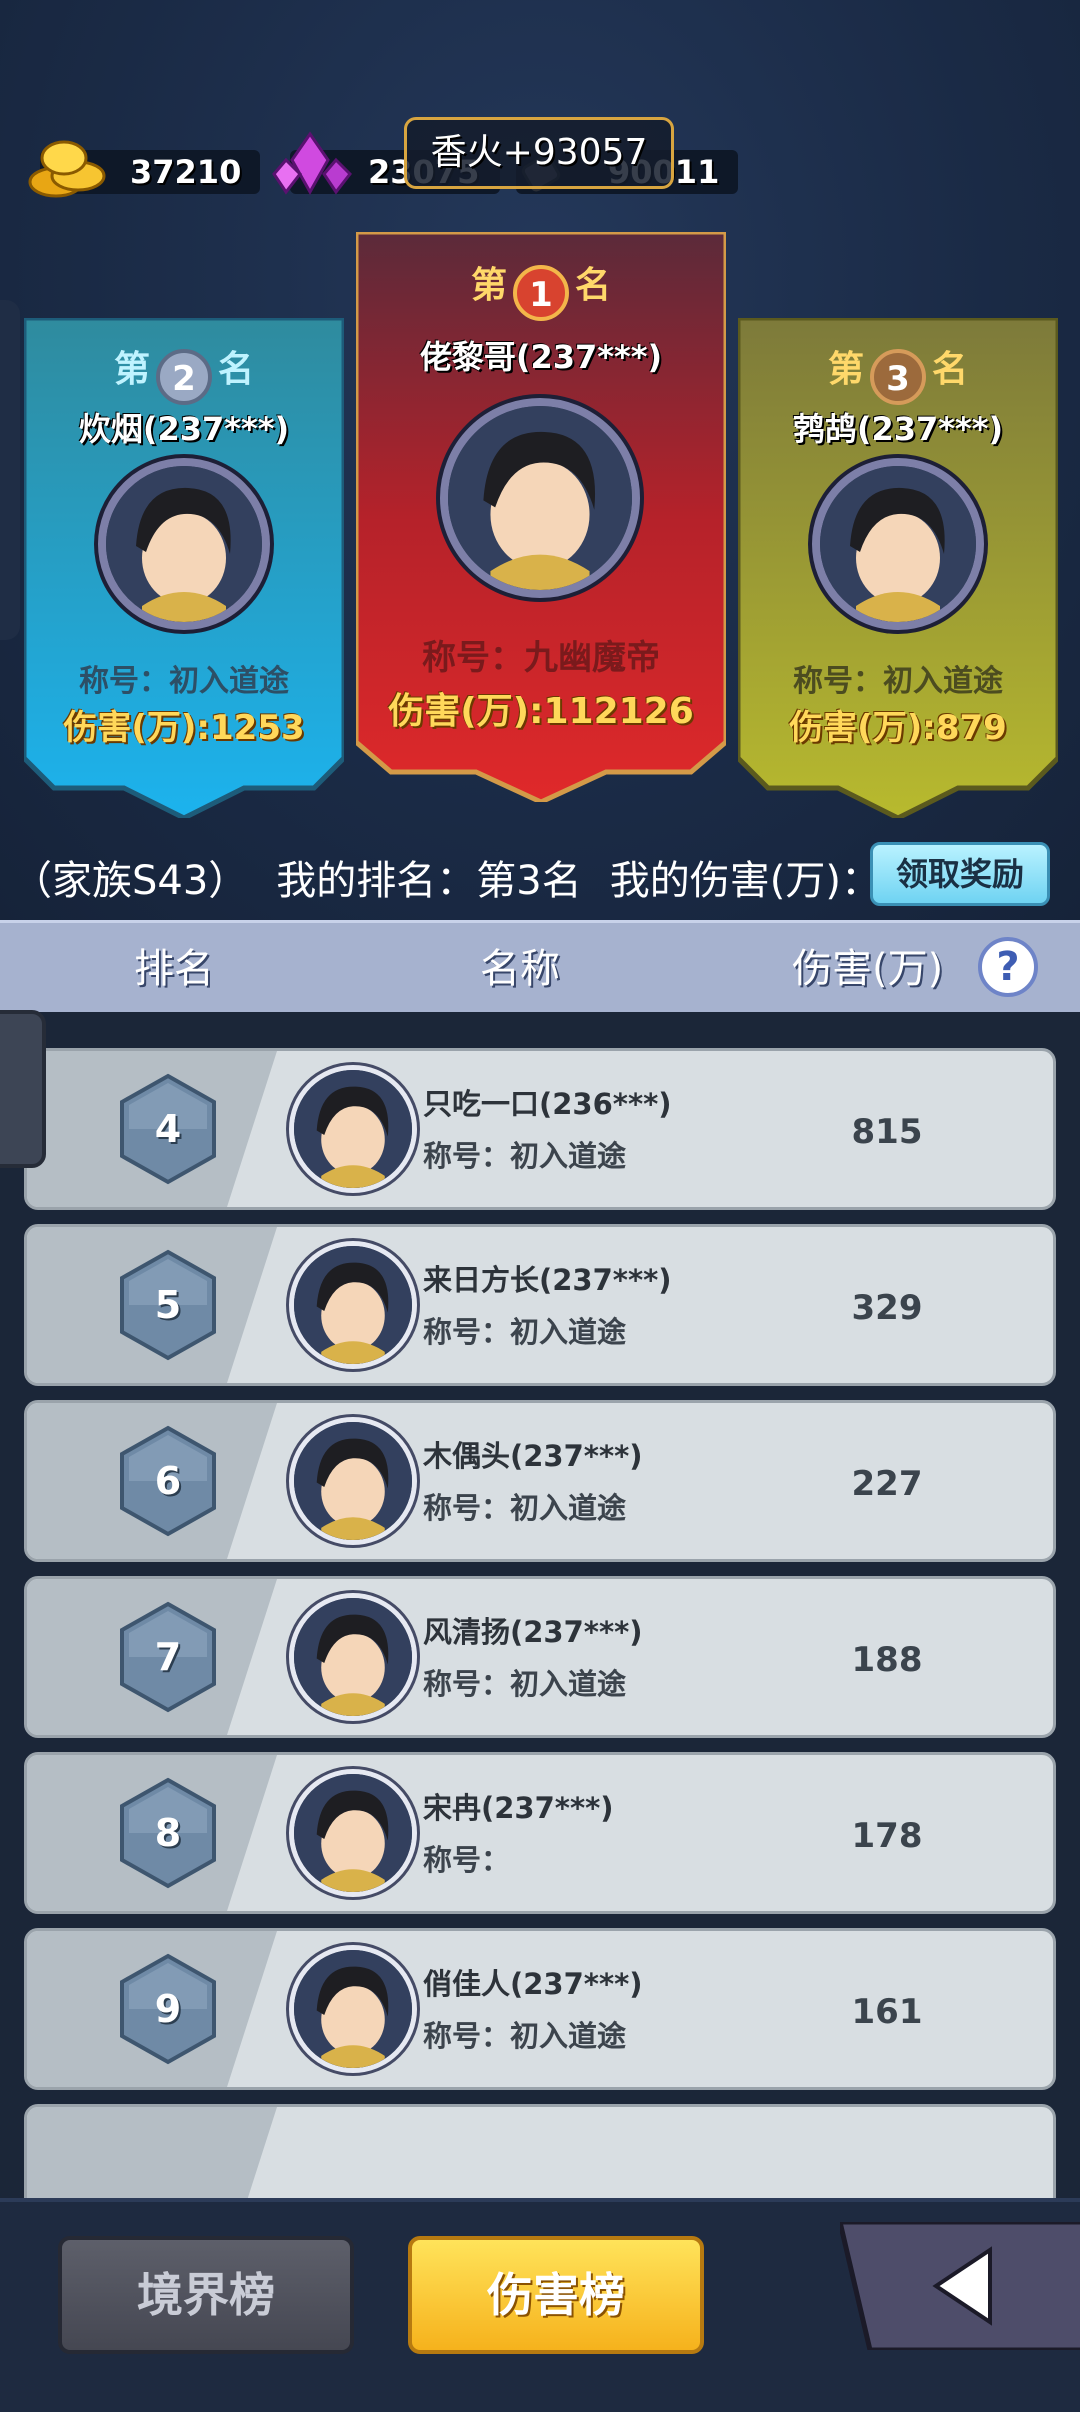 The height and width of the screenshot is (2412, 1080). Describe the element at coordinates (168, 1657) in the screenshot. I see `row-rank: 7` at that location.